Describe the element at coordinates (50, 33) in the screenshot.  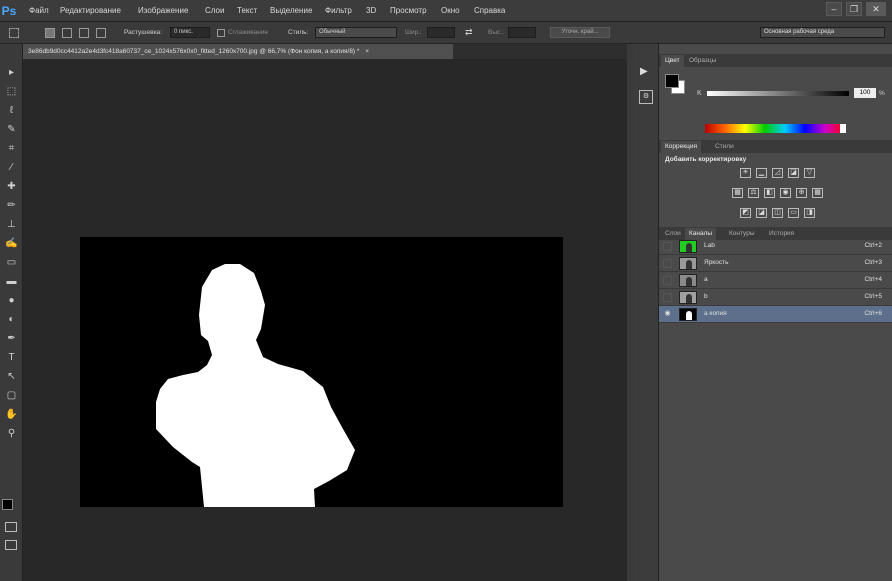
I see `new-selection-icon` at that location.